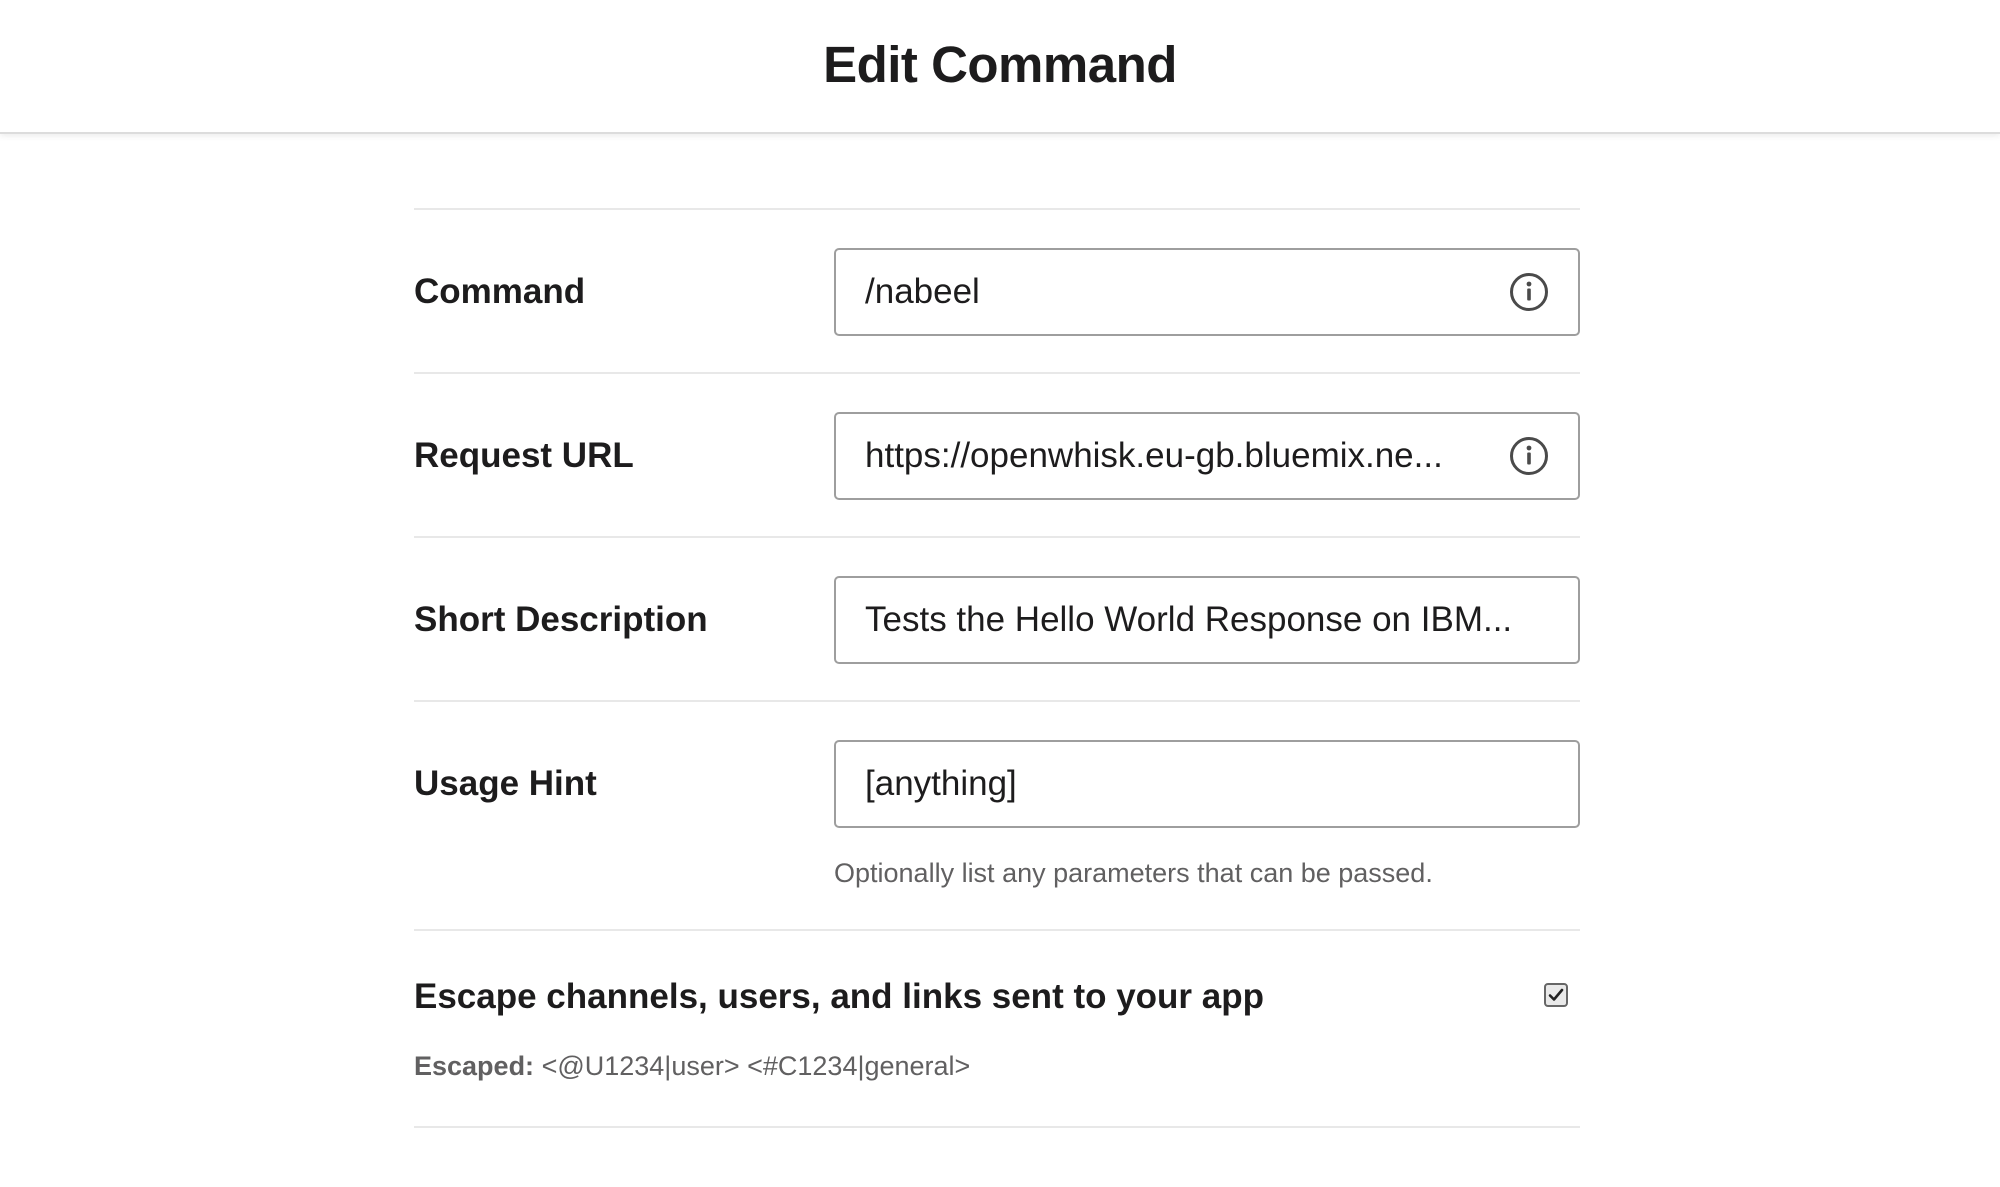 This screenshot has width=2000, height=1187. Describe the element at coordinates (561, 619) in the screenshot. I see `short-description-label: Short Description` at that location.